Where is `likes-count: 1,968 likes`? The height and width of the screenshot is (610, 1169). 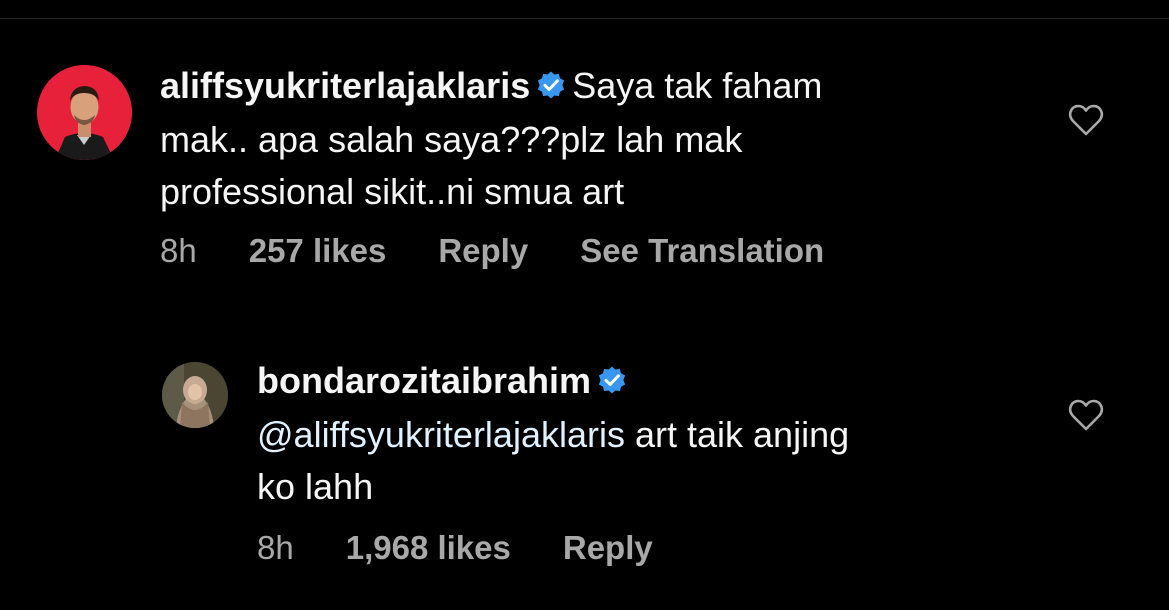 likes-count: 1,968 likes is located at coordinates (428, 548).